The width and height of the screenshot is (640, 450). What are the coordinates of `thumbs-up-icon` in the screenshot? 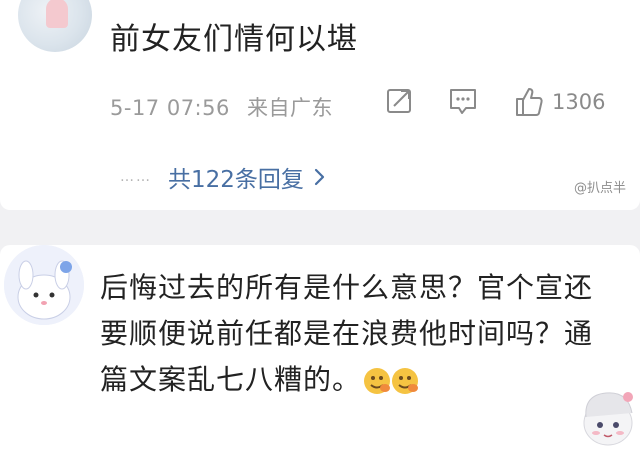 It's located at (529, 102).